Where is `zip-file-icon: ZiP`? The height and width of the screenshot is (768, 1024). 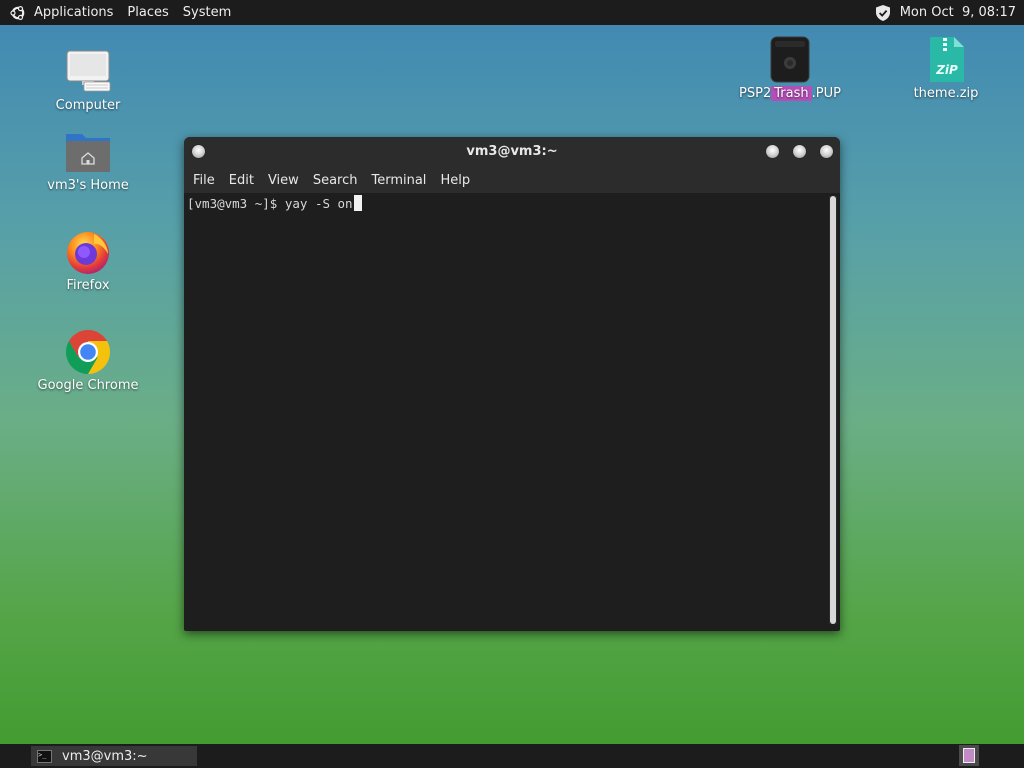 zip-file-icon: ZiP is located at coordinates (946, 60).